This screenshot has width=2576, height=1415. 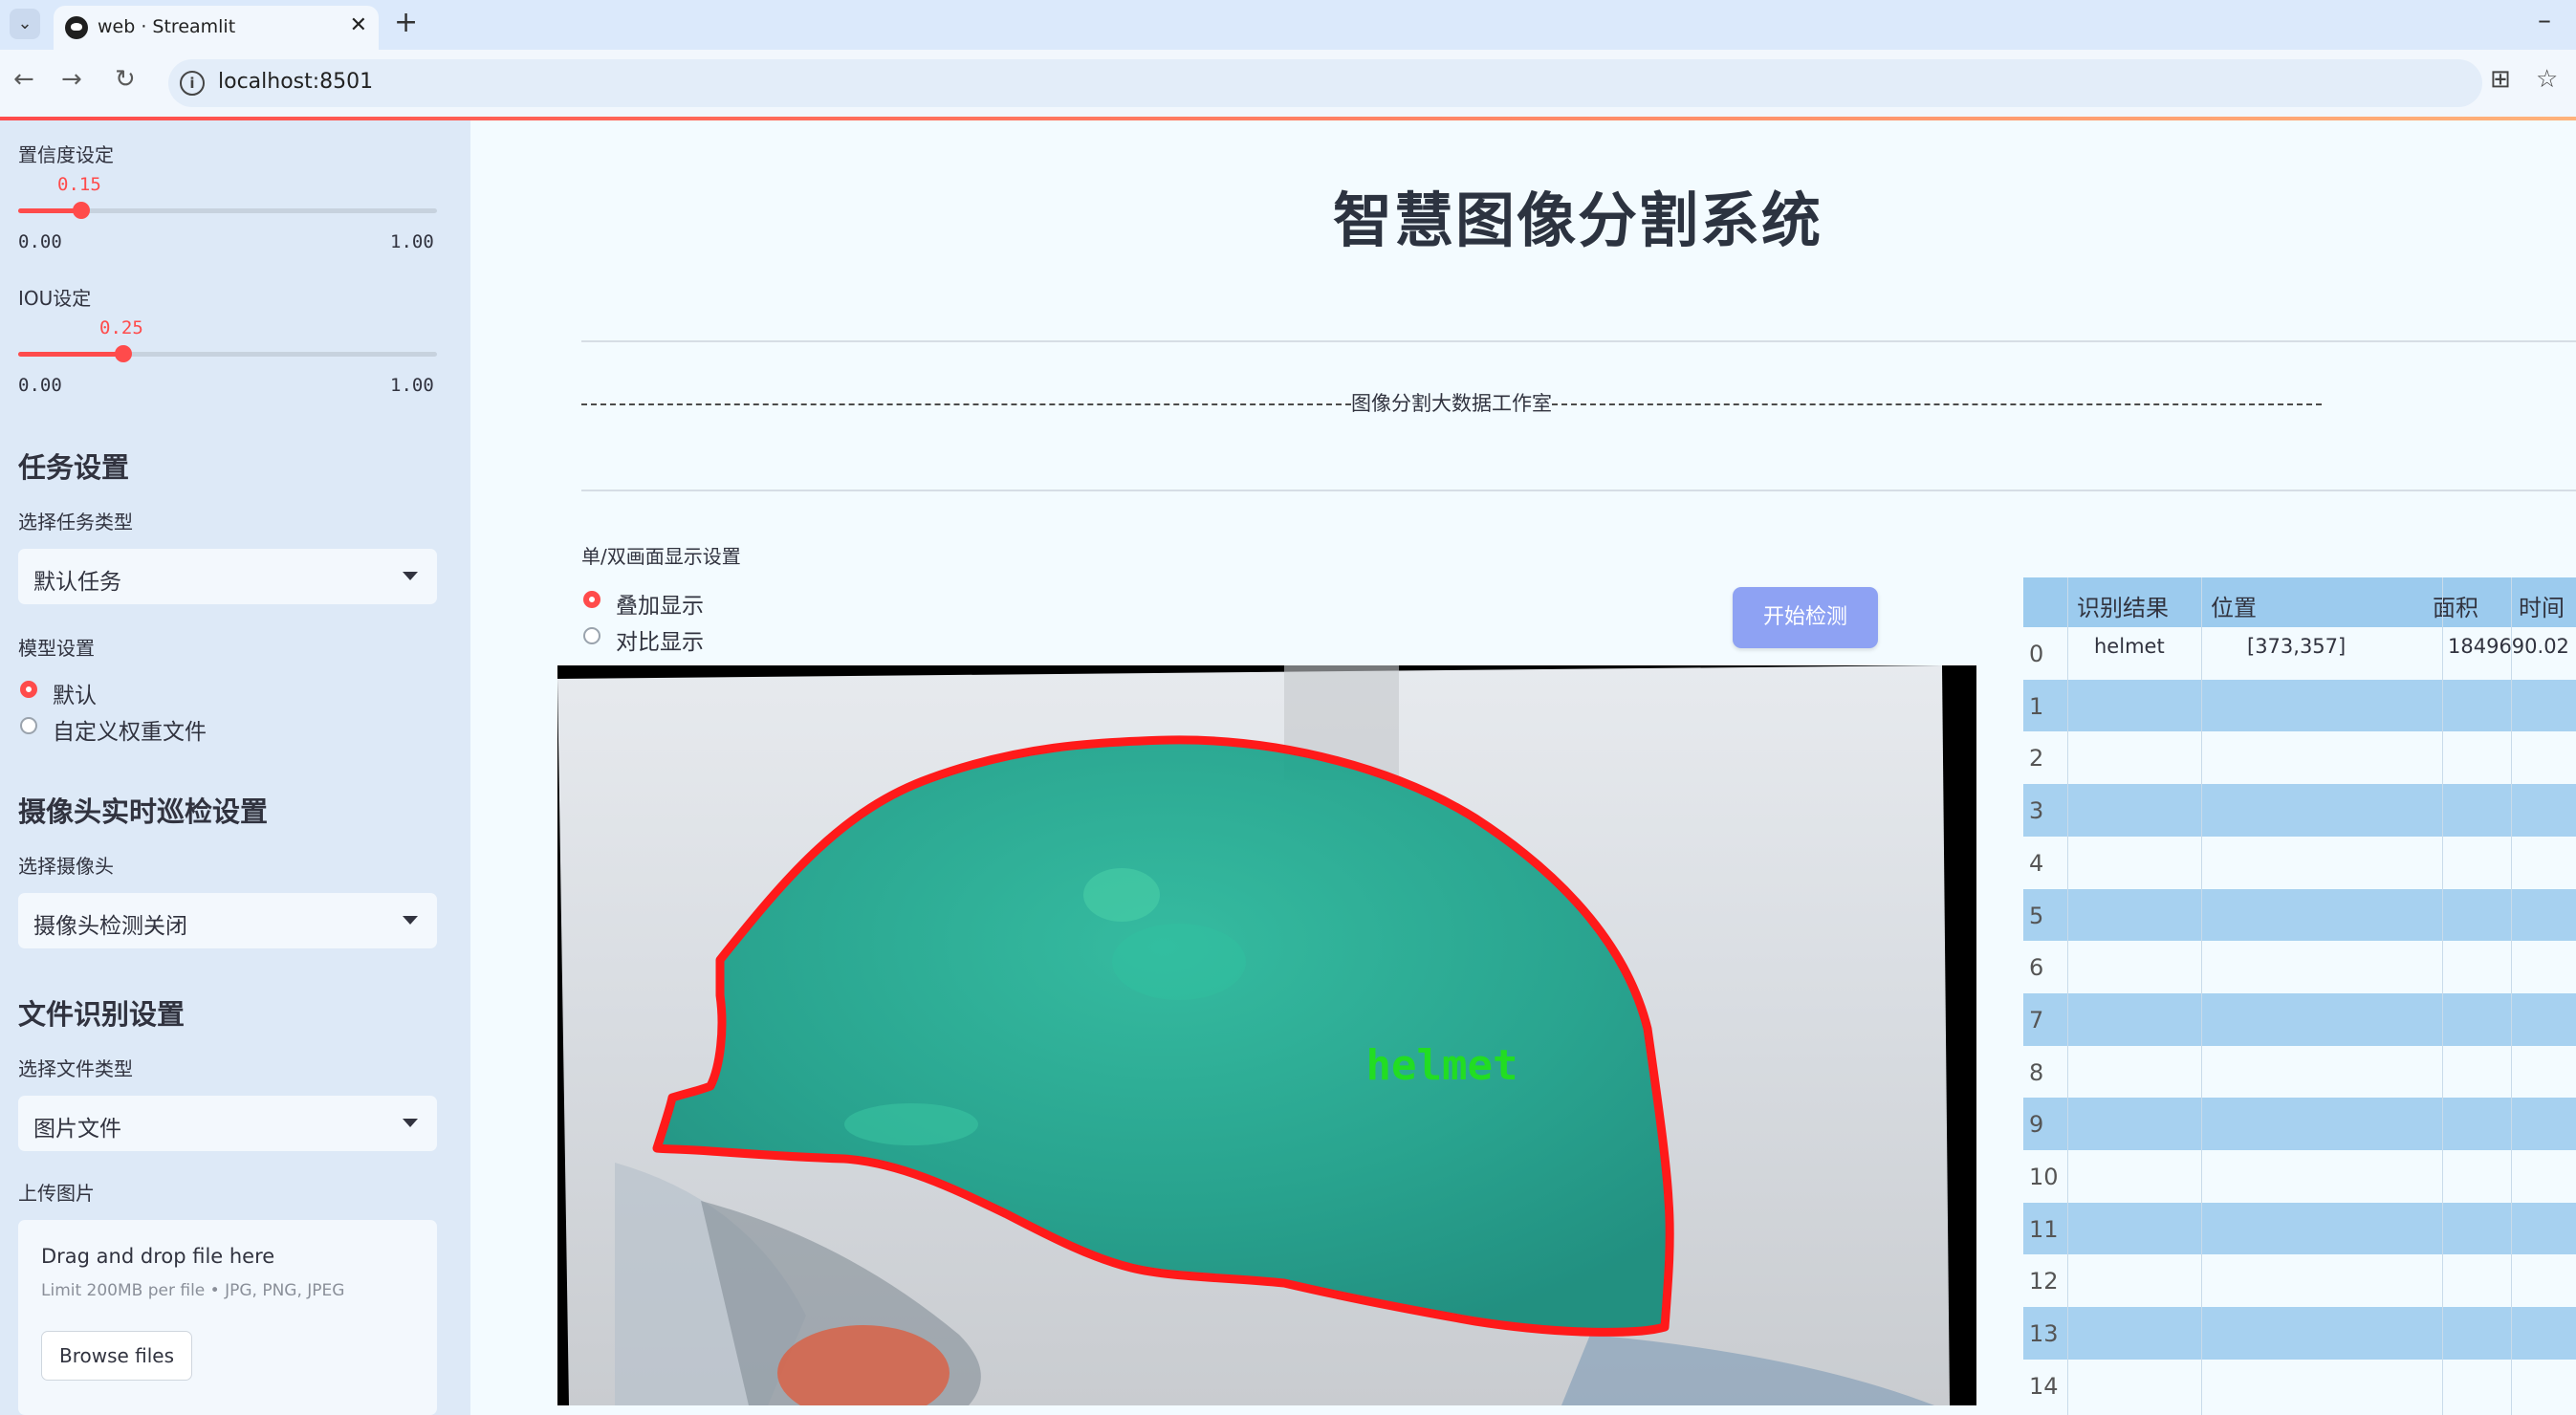 I want to click on translate-icon: ⊞, so click(x=2500, y=79).